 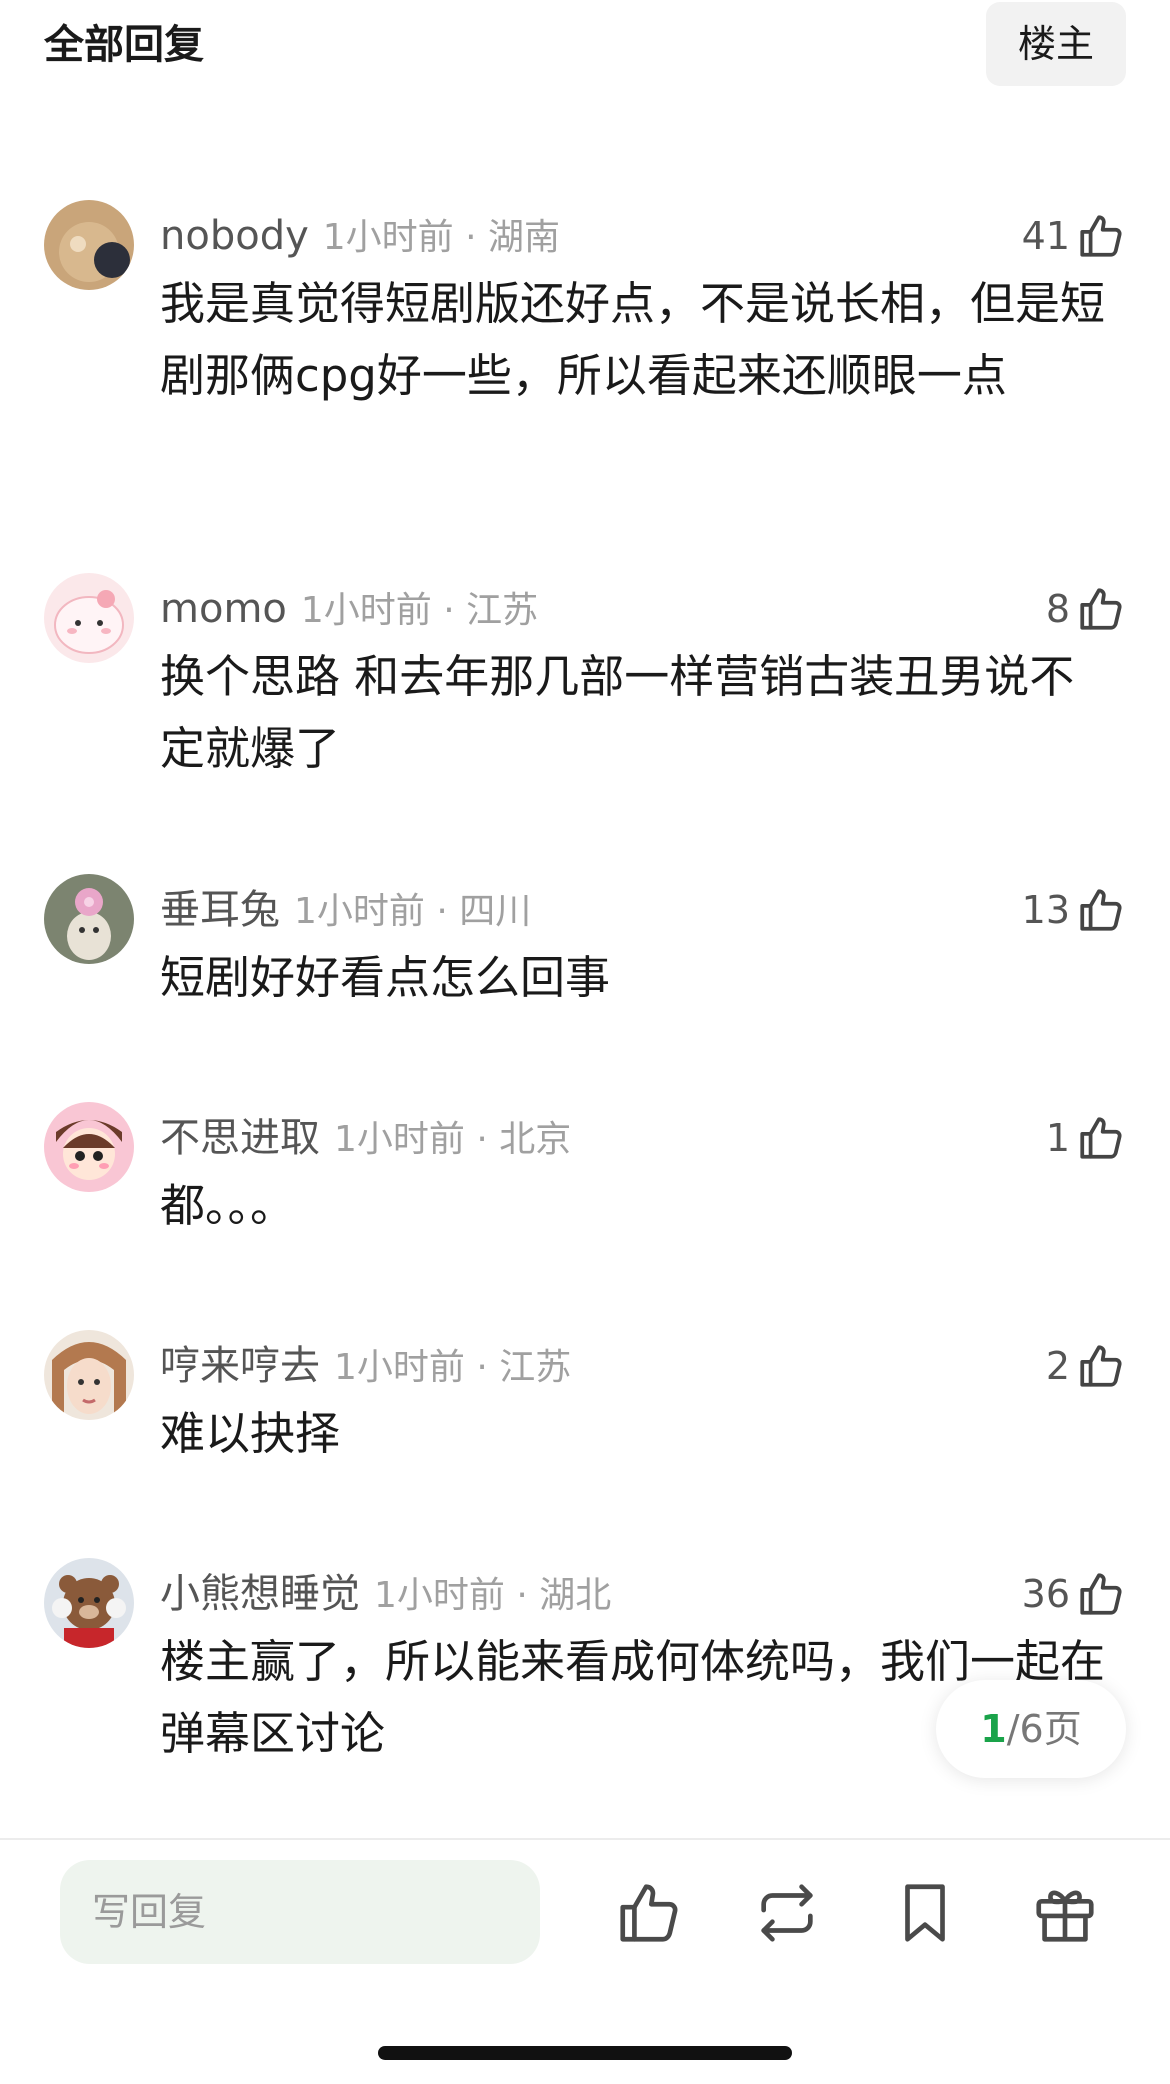 What do you see at coordinates (260, 1594) in the screenshot?
I see `username: 小熊想睡觉` at bounding box center [260, 1594].